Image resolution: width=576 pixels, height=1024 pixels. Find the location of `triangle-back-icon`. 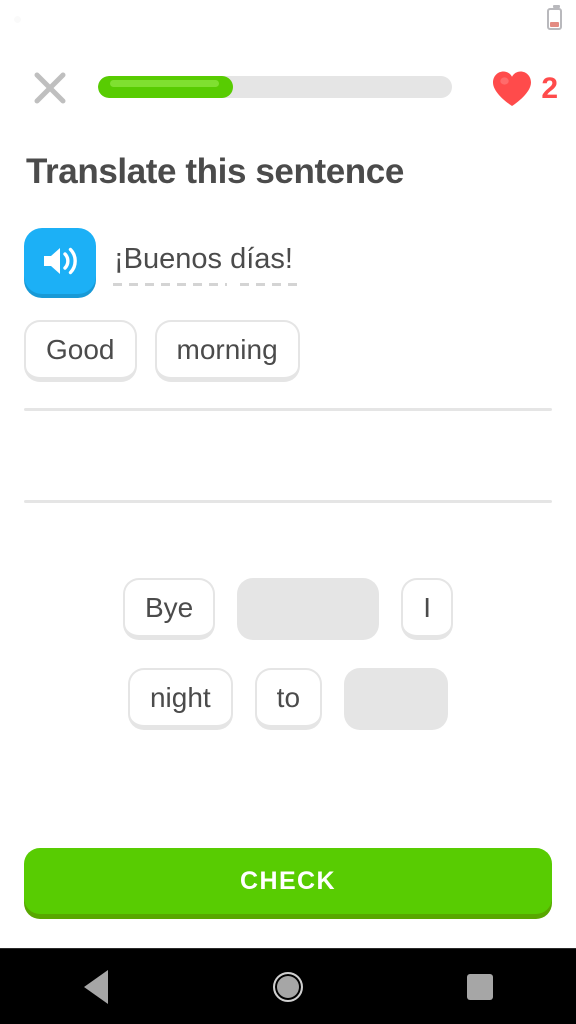

triangle-back-icon is located at coordinates (96, 986).